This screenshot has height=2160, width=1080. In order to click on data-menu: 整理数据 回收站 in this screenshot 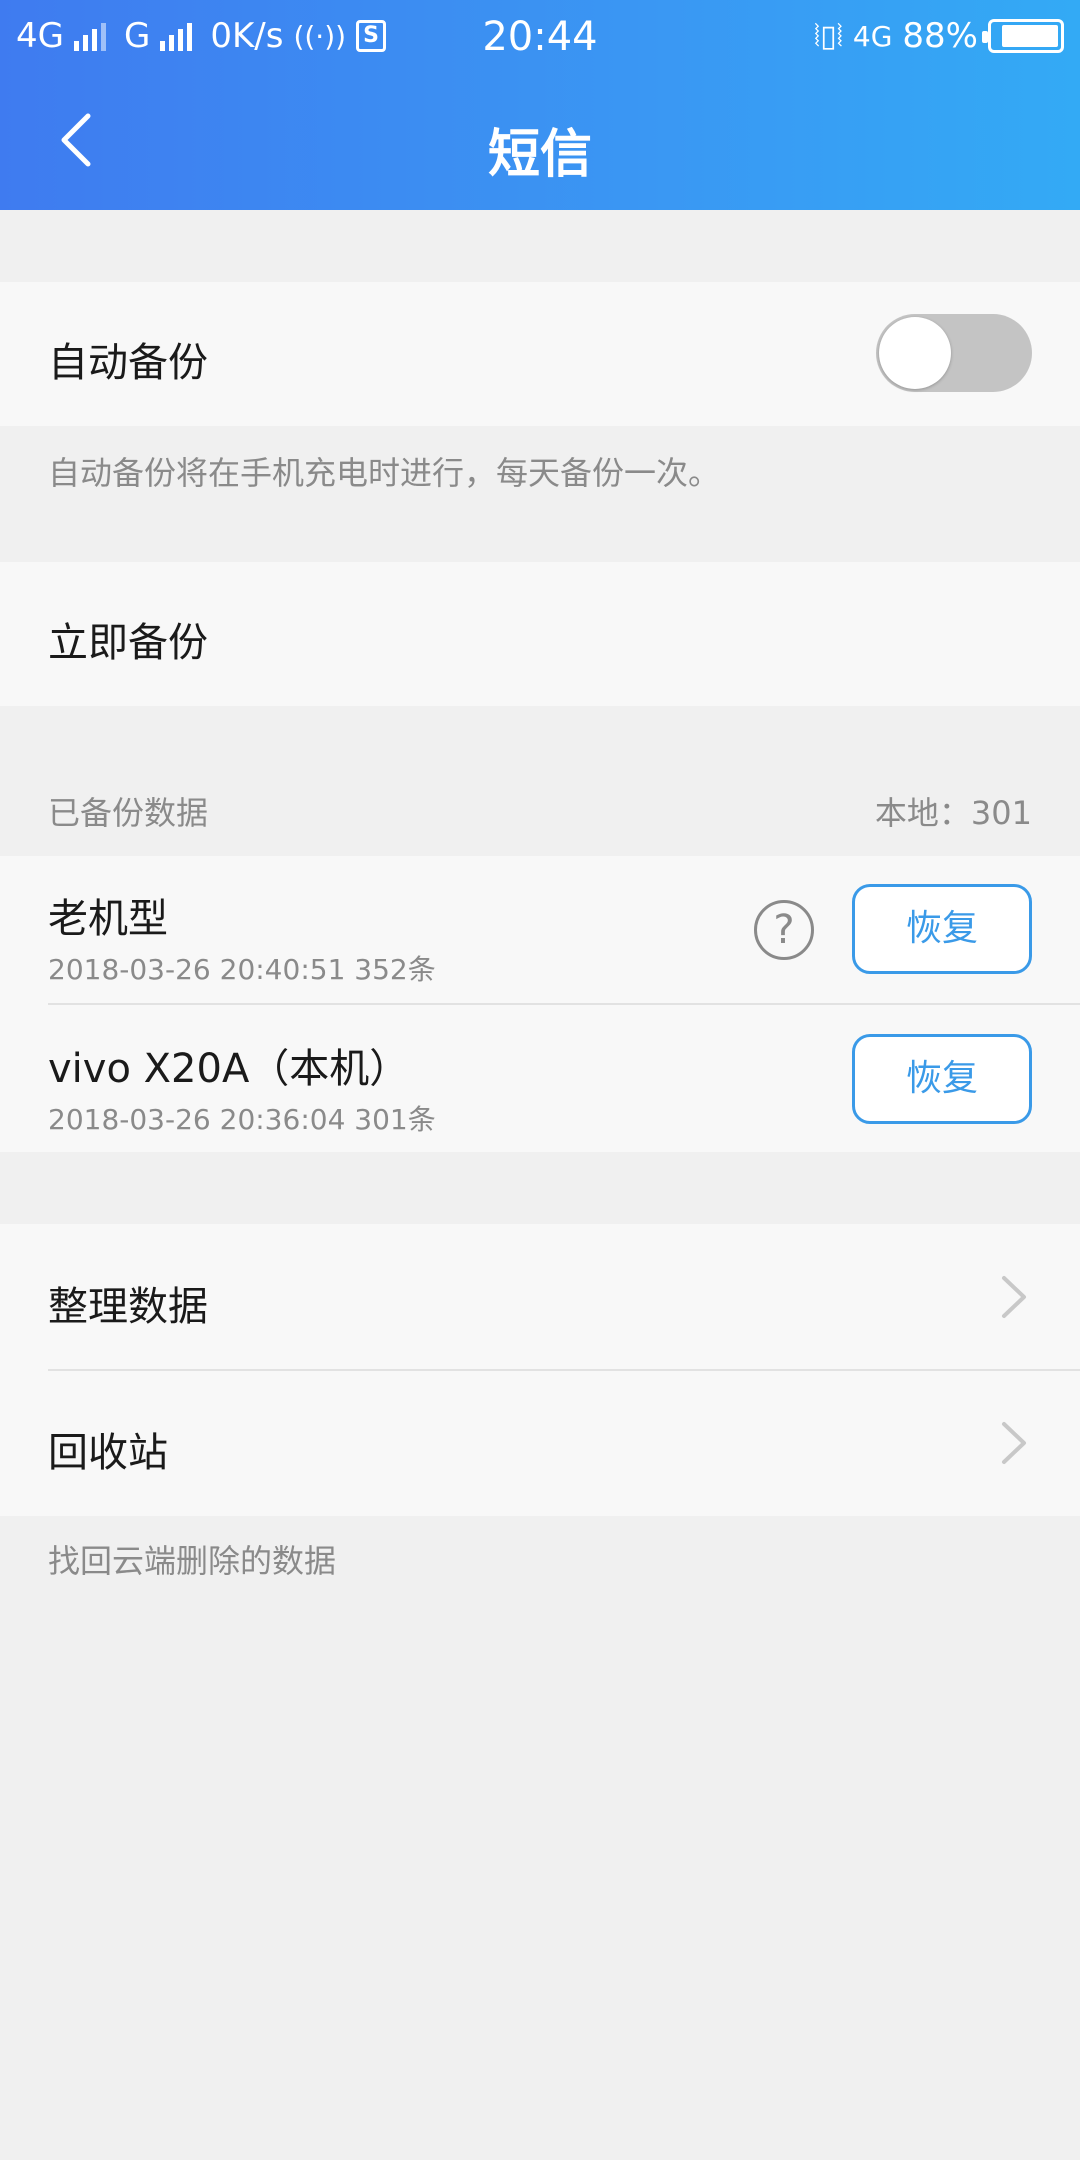, I will do `click(540, 1370)`.